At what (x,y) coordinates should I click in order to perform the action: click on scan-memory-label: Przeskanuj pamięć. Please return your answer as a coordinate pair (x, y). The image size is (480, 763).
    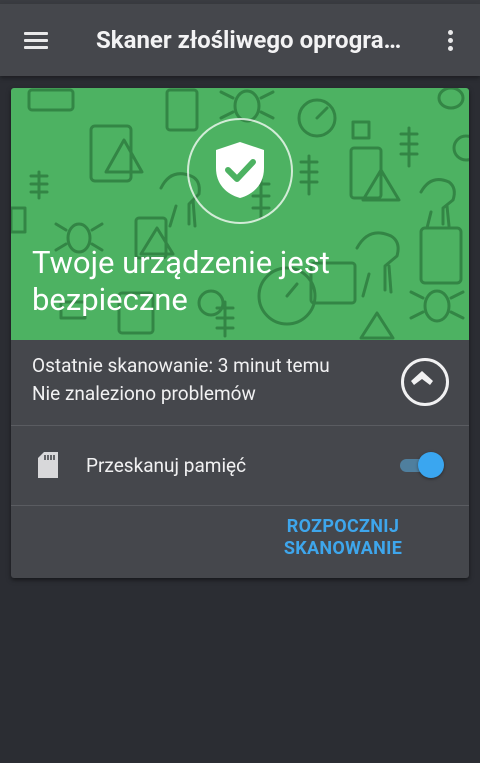
    Looking at the image, I should click on (166, 465).